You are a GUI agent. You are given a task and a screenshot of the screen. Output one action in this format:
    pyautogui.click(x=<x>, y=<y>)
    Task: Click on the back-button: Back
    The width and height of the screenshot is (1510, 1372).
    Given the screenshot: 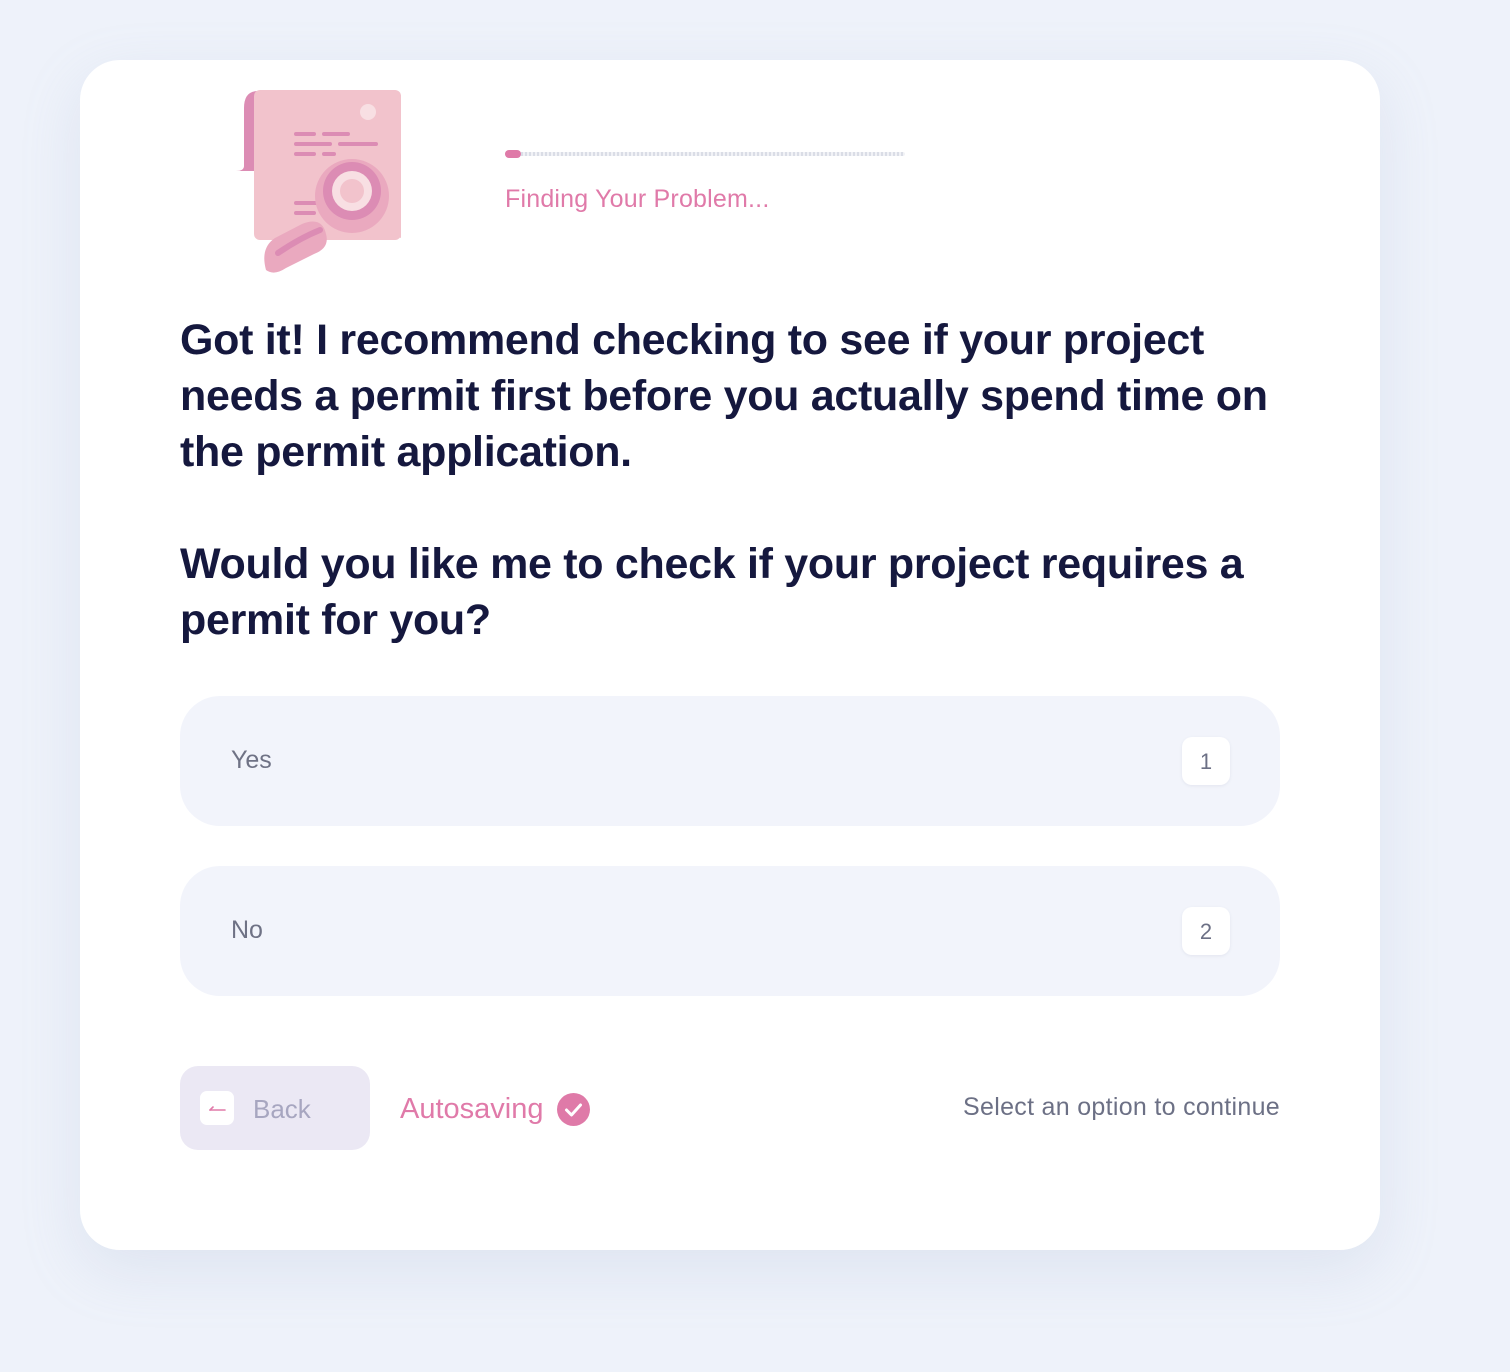 What is the action you would take?
    pyautogui.click(x=275, y=1108)
    